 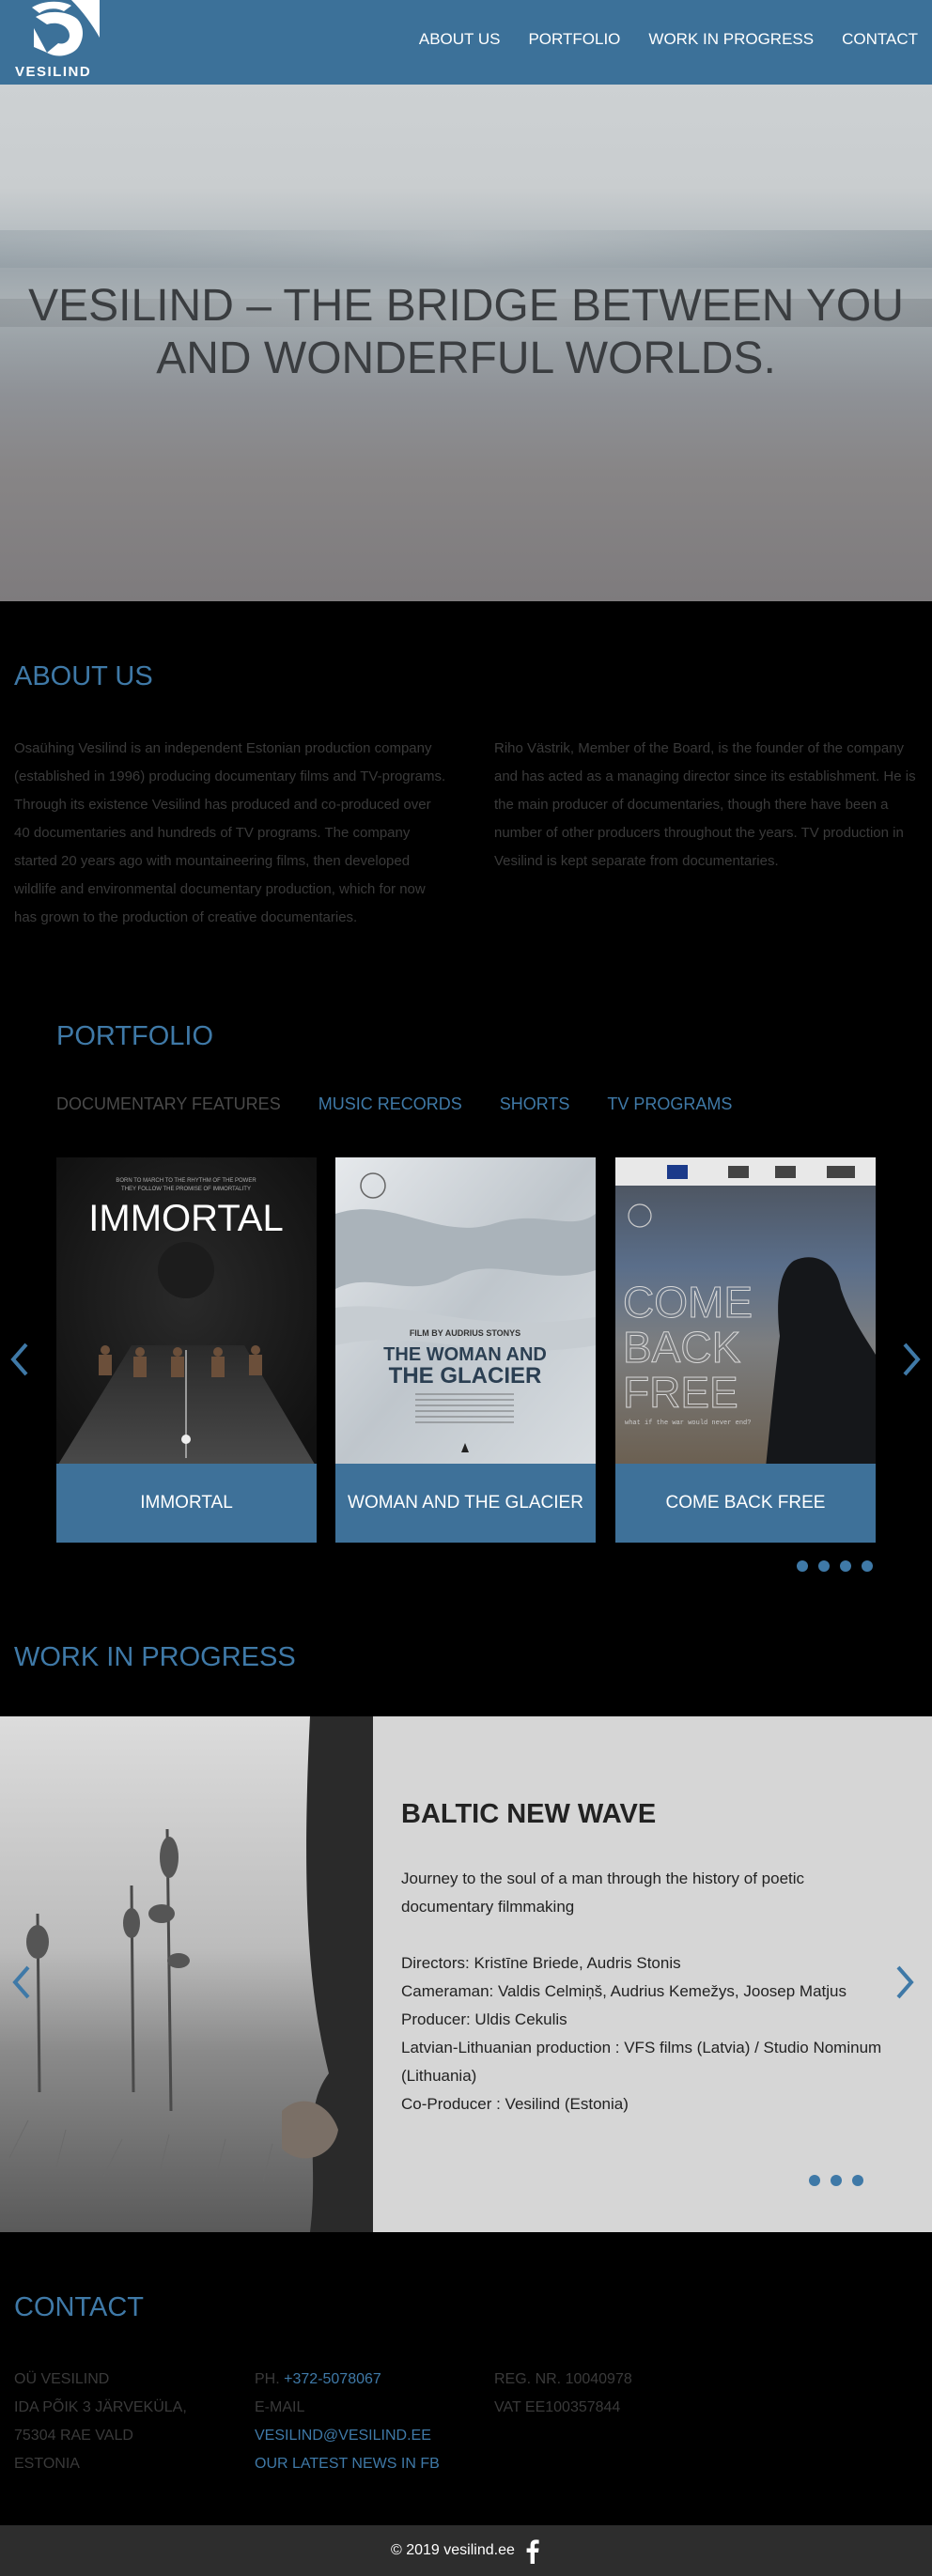 I want to click on poster-title-3: FREE, so click(x=680, y=1392).